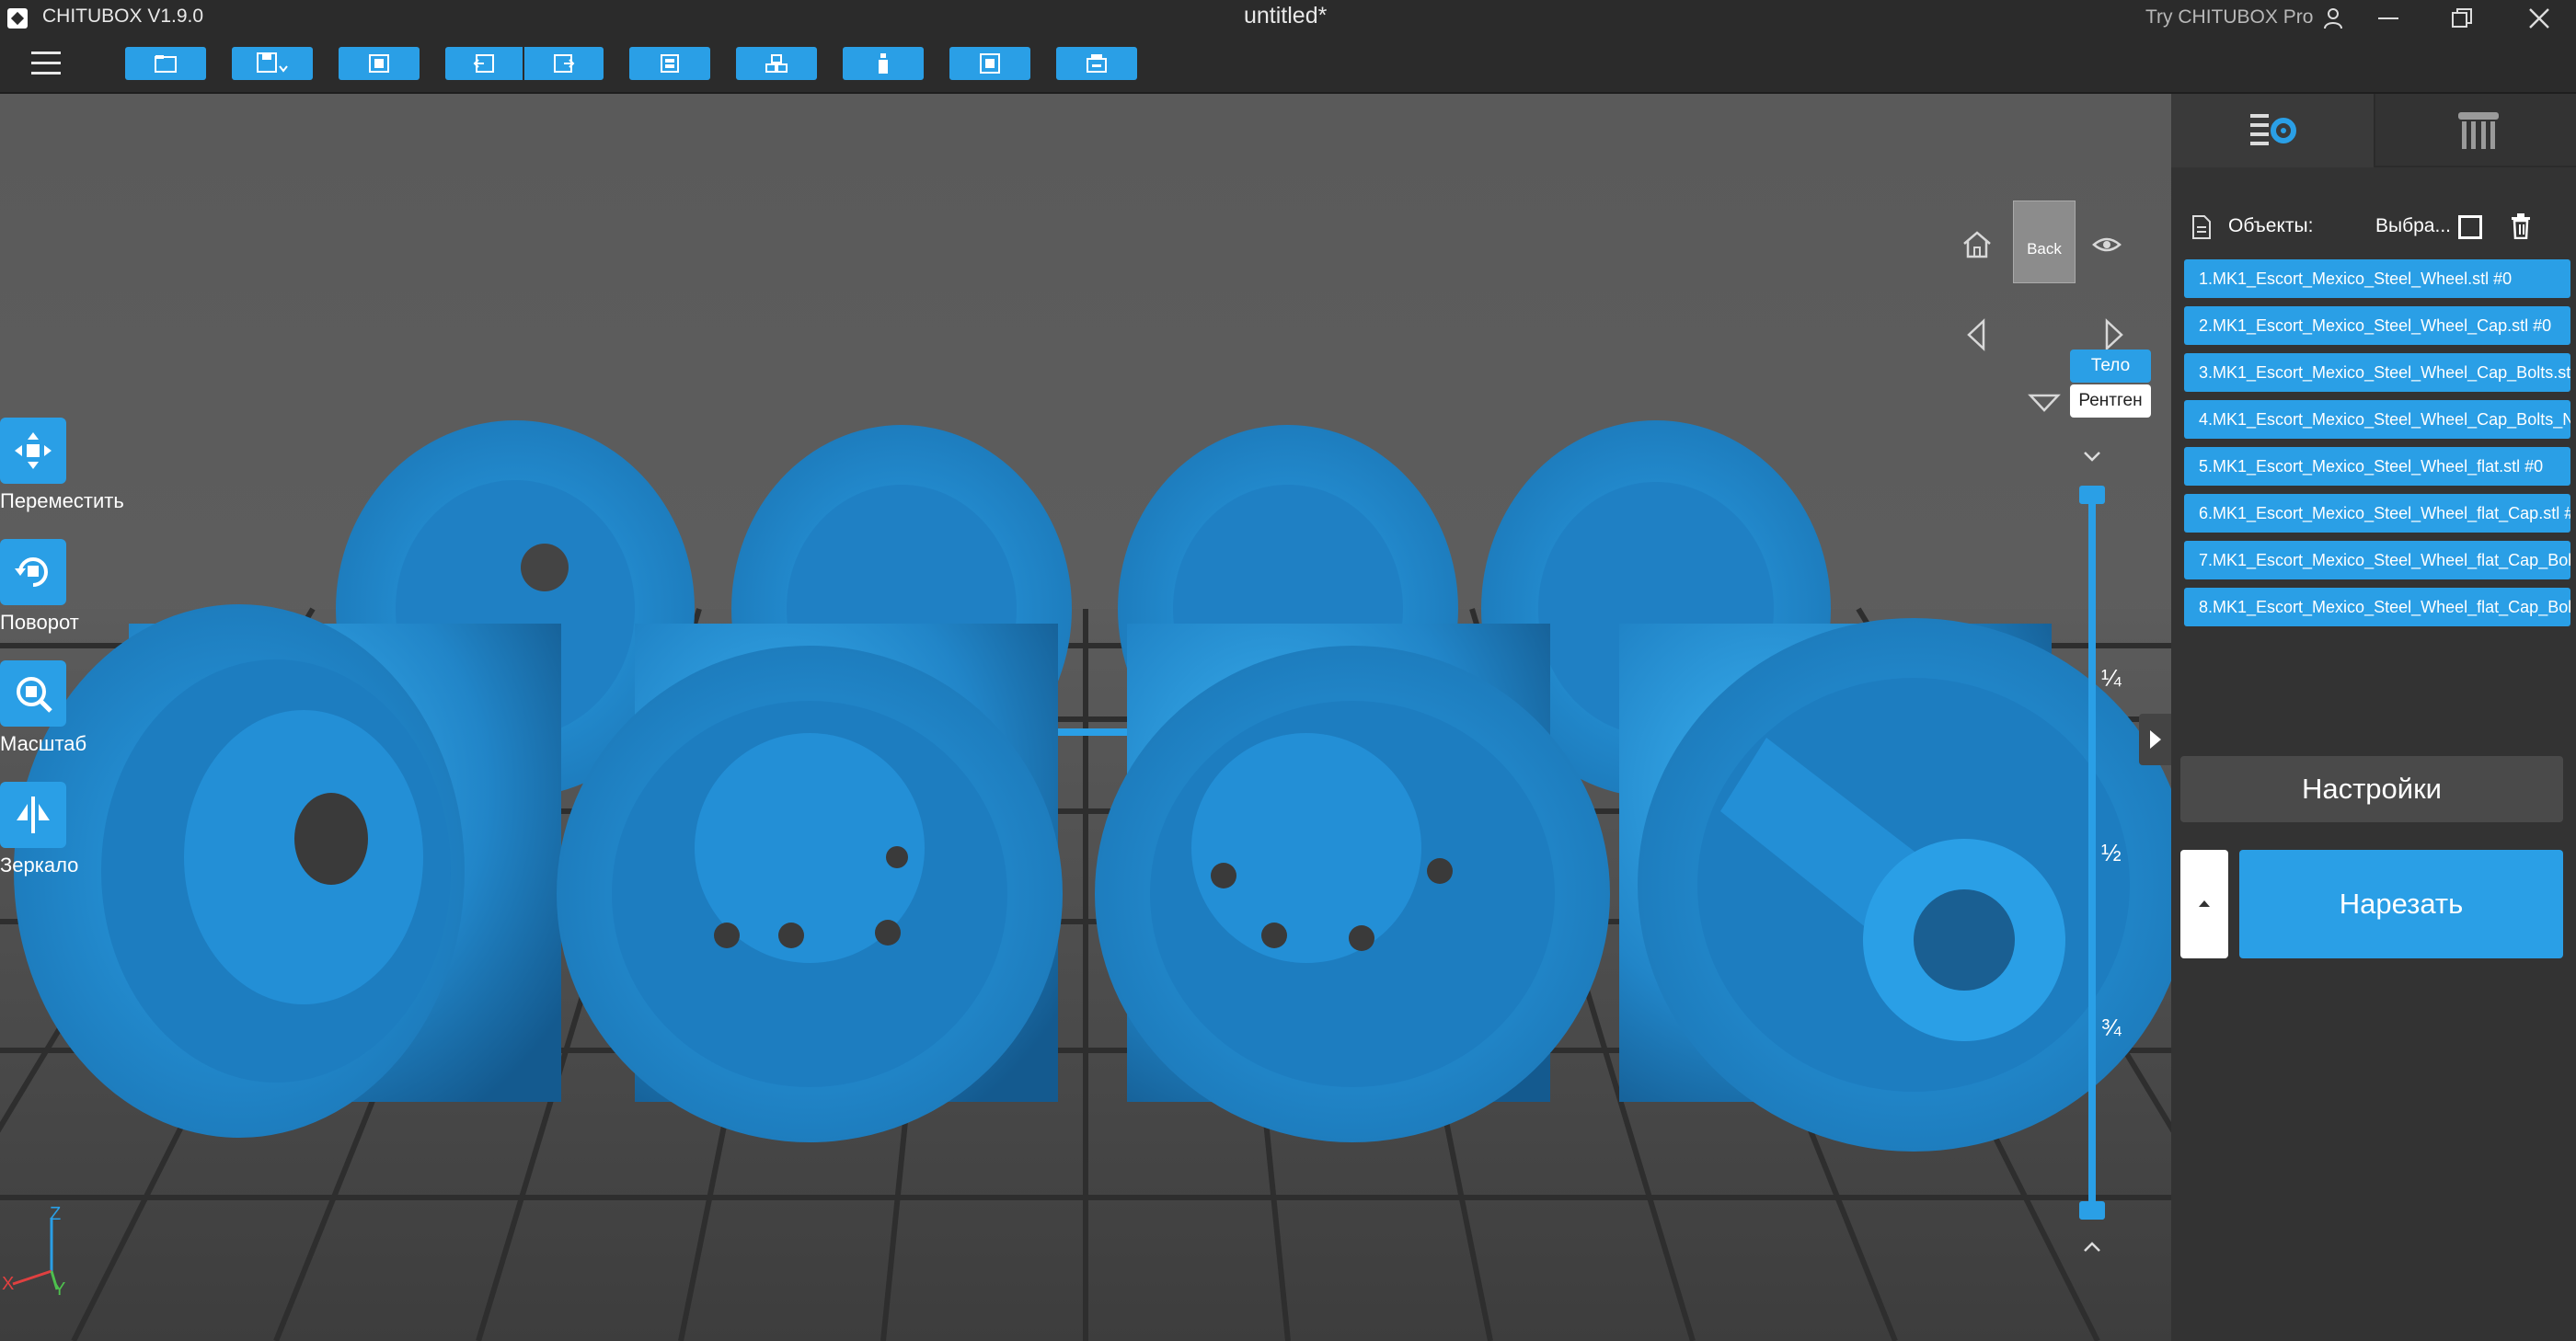  I want to click on minimize-icon, so click(2388, 18).